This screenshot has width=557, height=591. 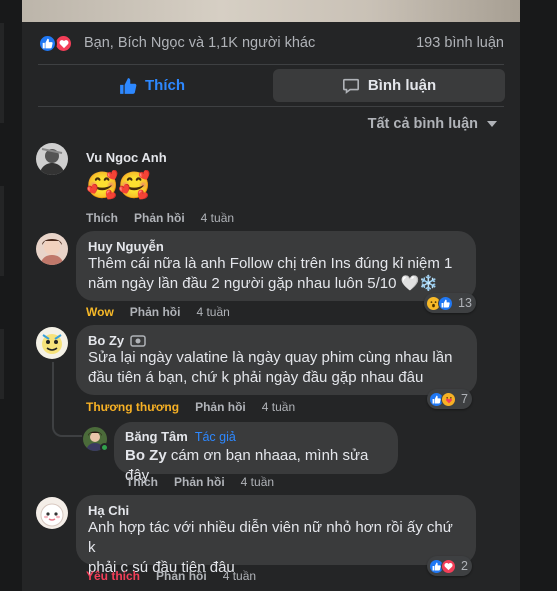 I want to click on reply-actions: Thích Phản hồi 4 tuần, so click(x=200, y=482).